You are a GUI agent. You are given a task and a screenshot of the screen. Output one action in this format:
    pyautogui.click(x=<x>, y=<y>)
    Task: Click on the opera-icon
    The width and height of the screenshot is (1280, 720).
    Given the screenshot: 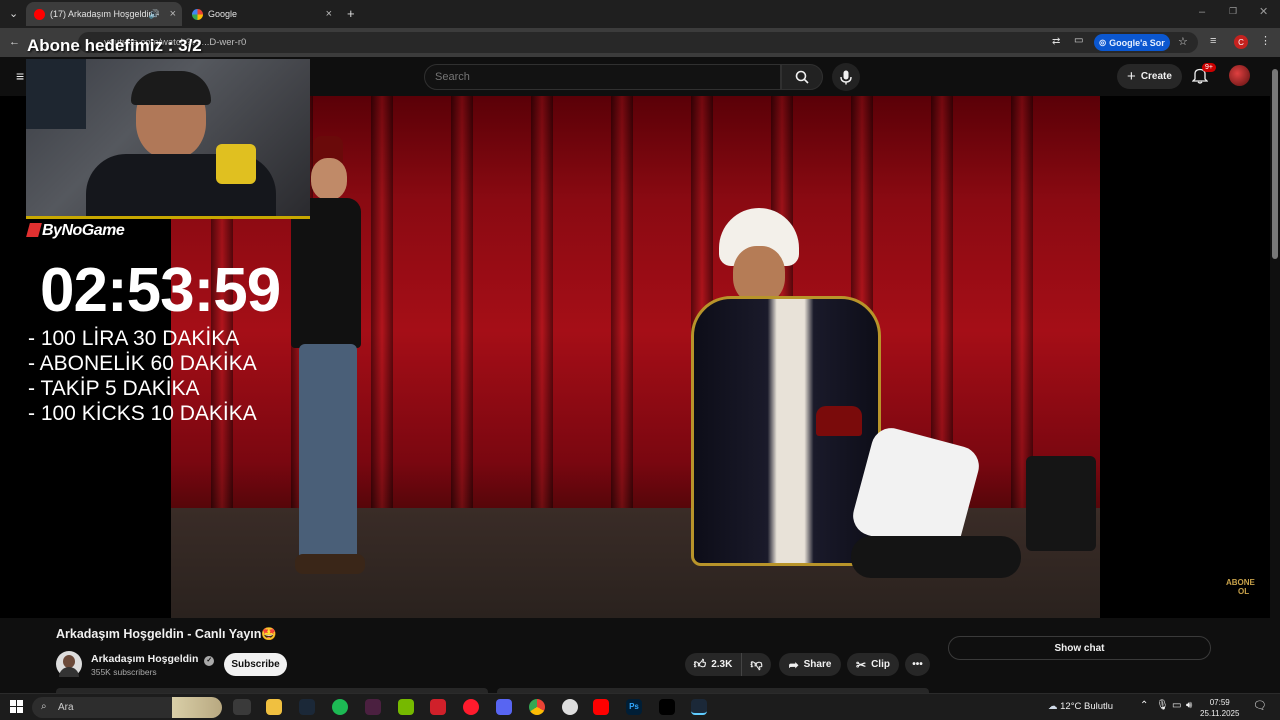 What is the action you would take?
    pyautogui.click(x=471, y=707)
    